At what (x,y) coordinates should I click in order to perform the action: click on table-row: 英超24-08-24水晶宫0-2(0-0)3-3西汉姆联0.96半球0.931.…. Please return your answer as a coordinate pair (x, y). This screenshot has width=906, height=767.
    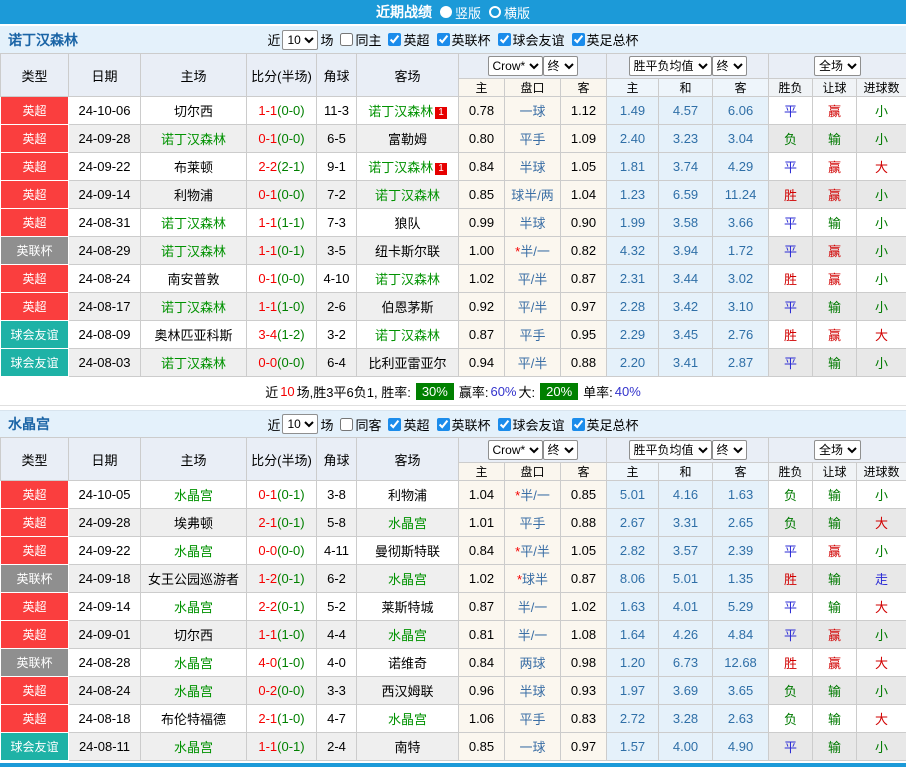
    Looking at the image, I should click on (453, 691).